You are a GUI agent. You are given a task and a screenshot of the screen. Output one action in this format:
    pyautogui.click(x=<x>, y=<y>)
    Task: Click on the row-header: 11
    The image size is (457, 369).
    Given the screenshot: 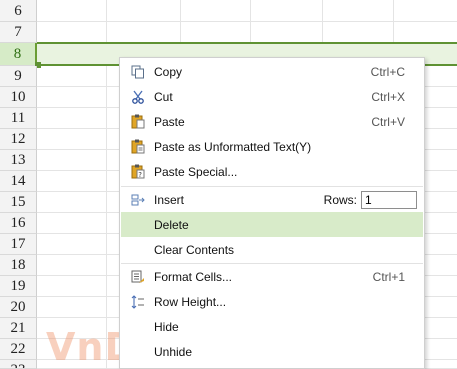 What is the action you would take?
    pyautogui.click(x=18, y=118)
    